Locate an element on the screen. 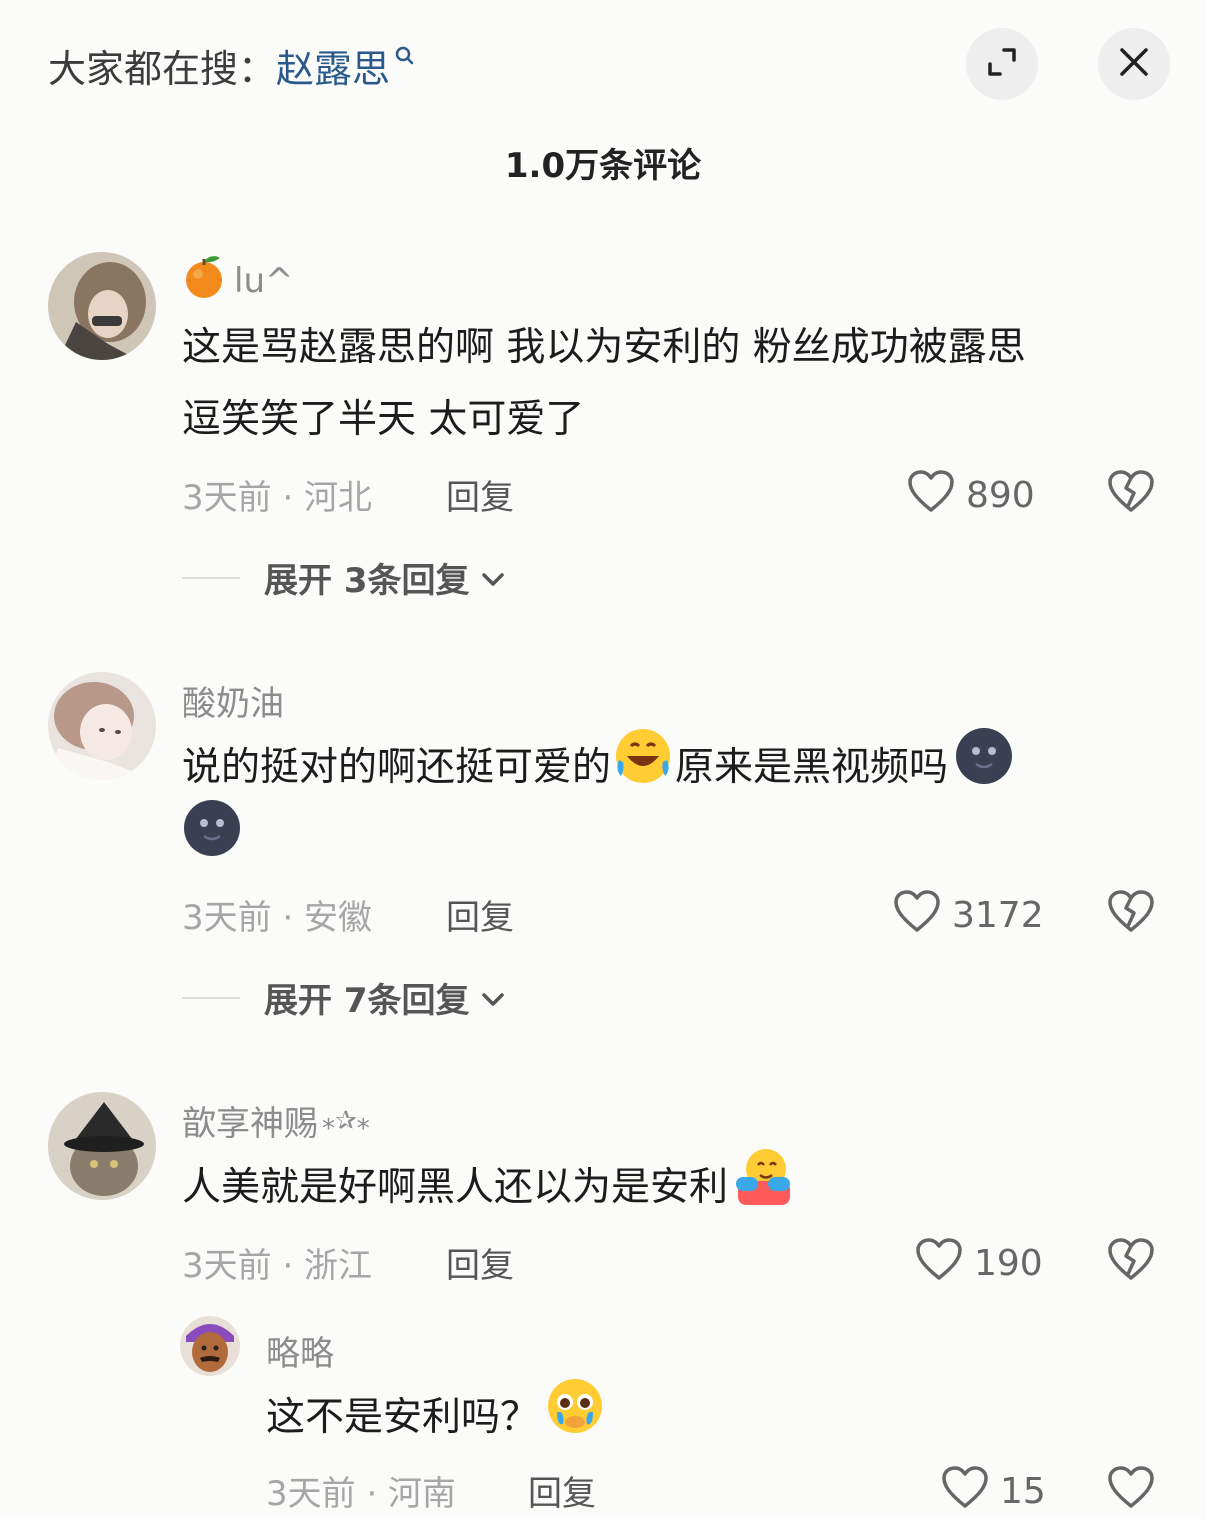  expand-replies-label: 展开 3条回复 is located at coordinates (367, 581).